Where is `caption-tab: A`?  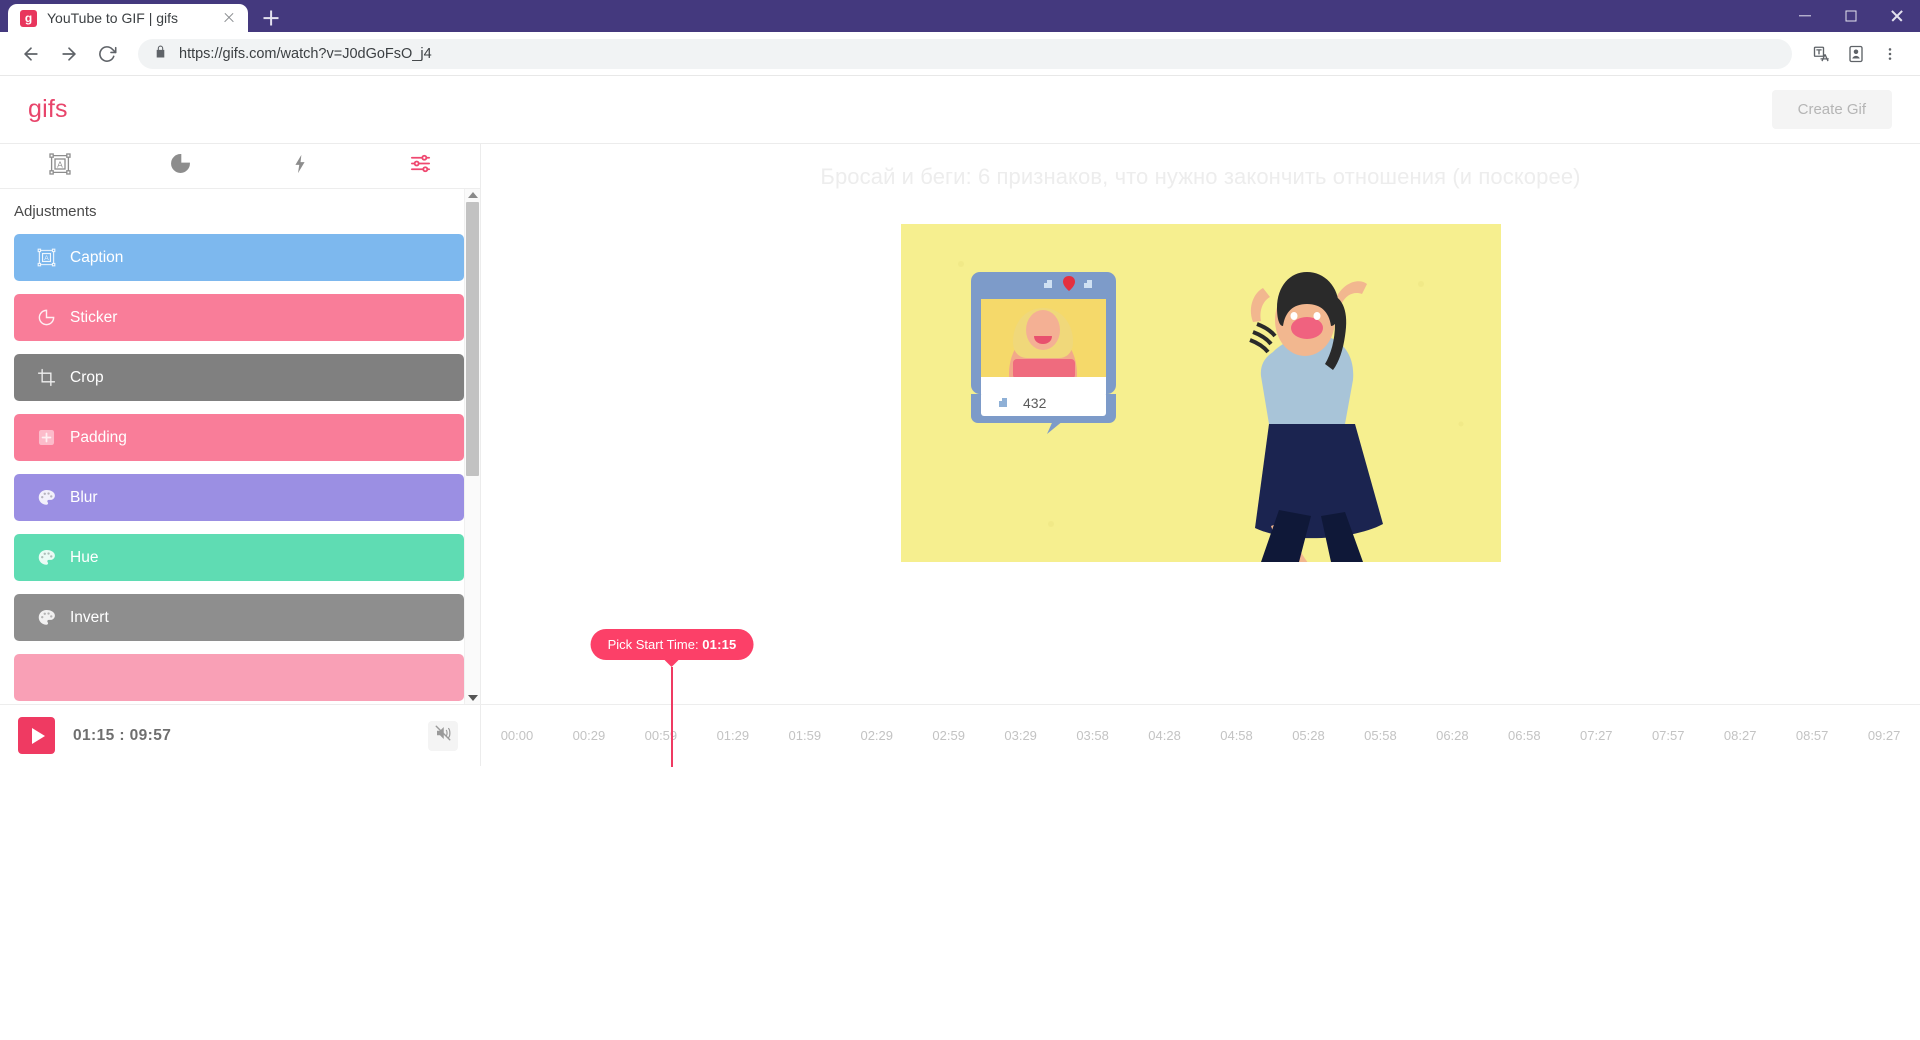 caption-tab: A is located at coordinates (60, 166).